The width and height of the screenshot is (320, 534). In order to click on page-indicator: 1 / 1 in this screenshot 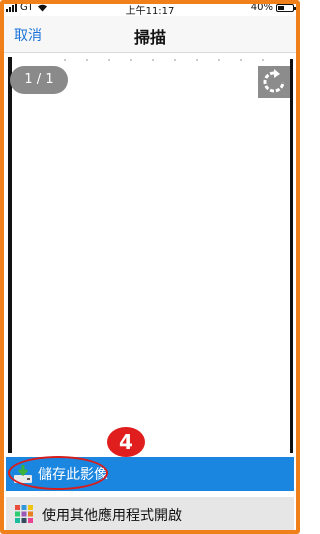, I will do `click(39, 80)`.